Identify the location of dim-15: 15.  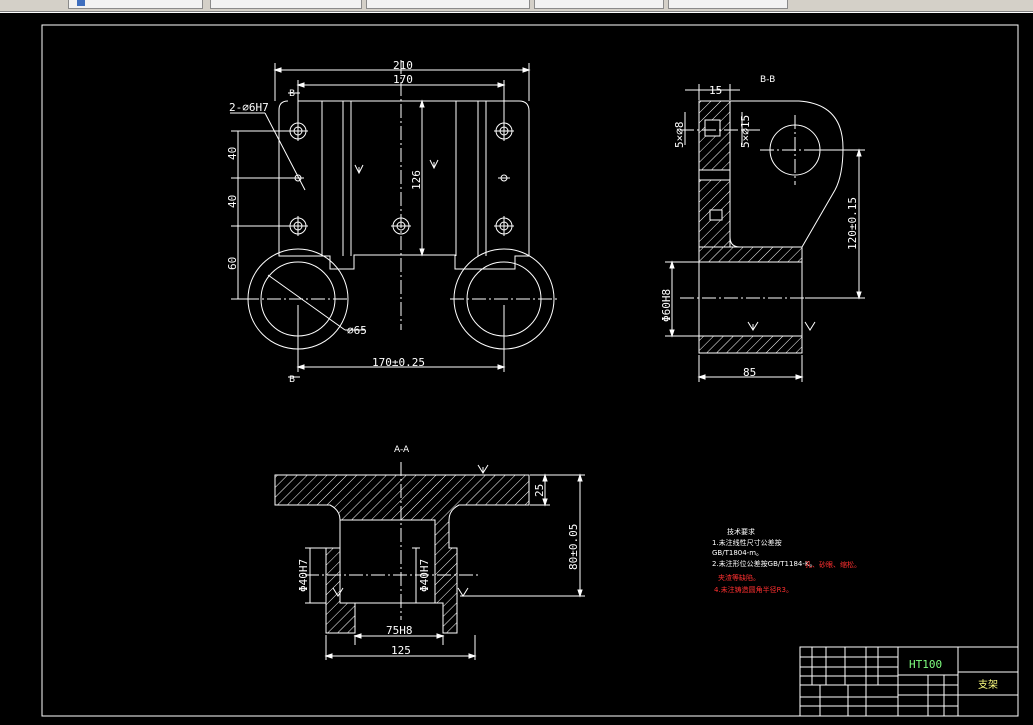
(715, 90).